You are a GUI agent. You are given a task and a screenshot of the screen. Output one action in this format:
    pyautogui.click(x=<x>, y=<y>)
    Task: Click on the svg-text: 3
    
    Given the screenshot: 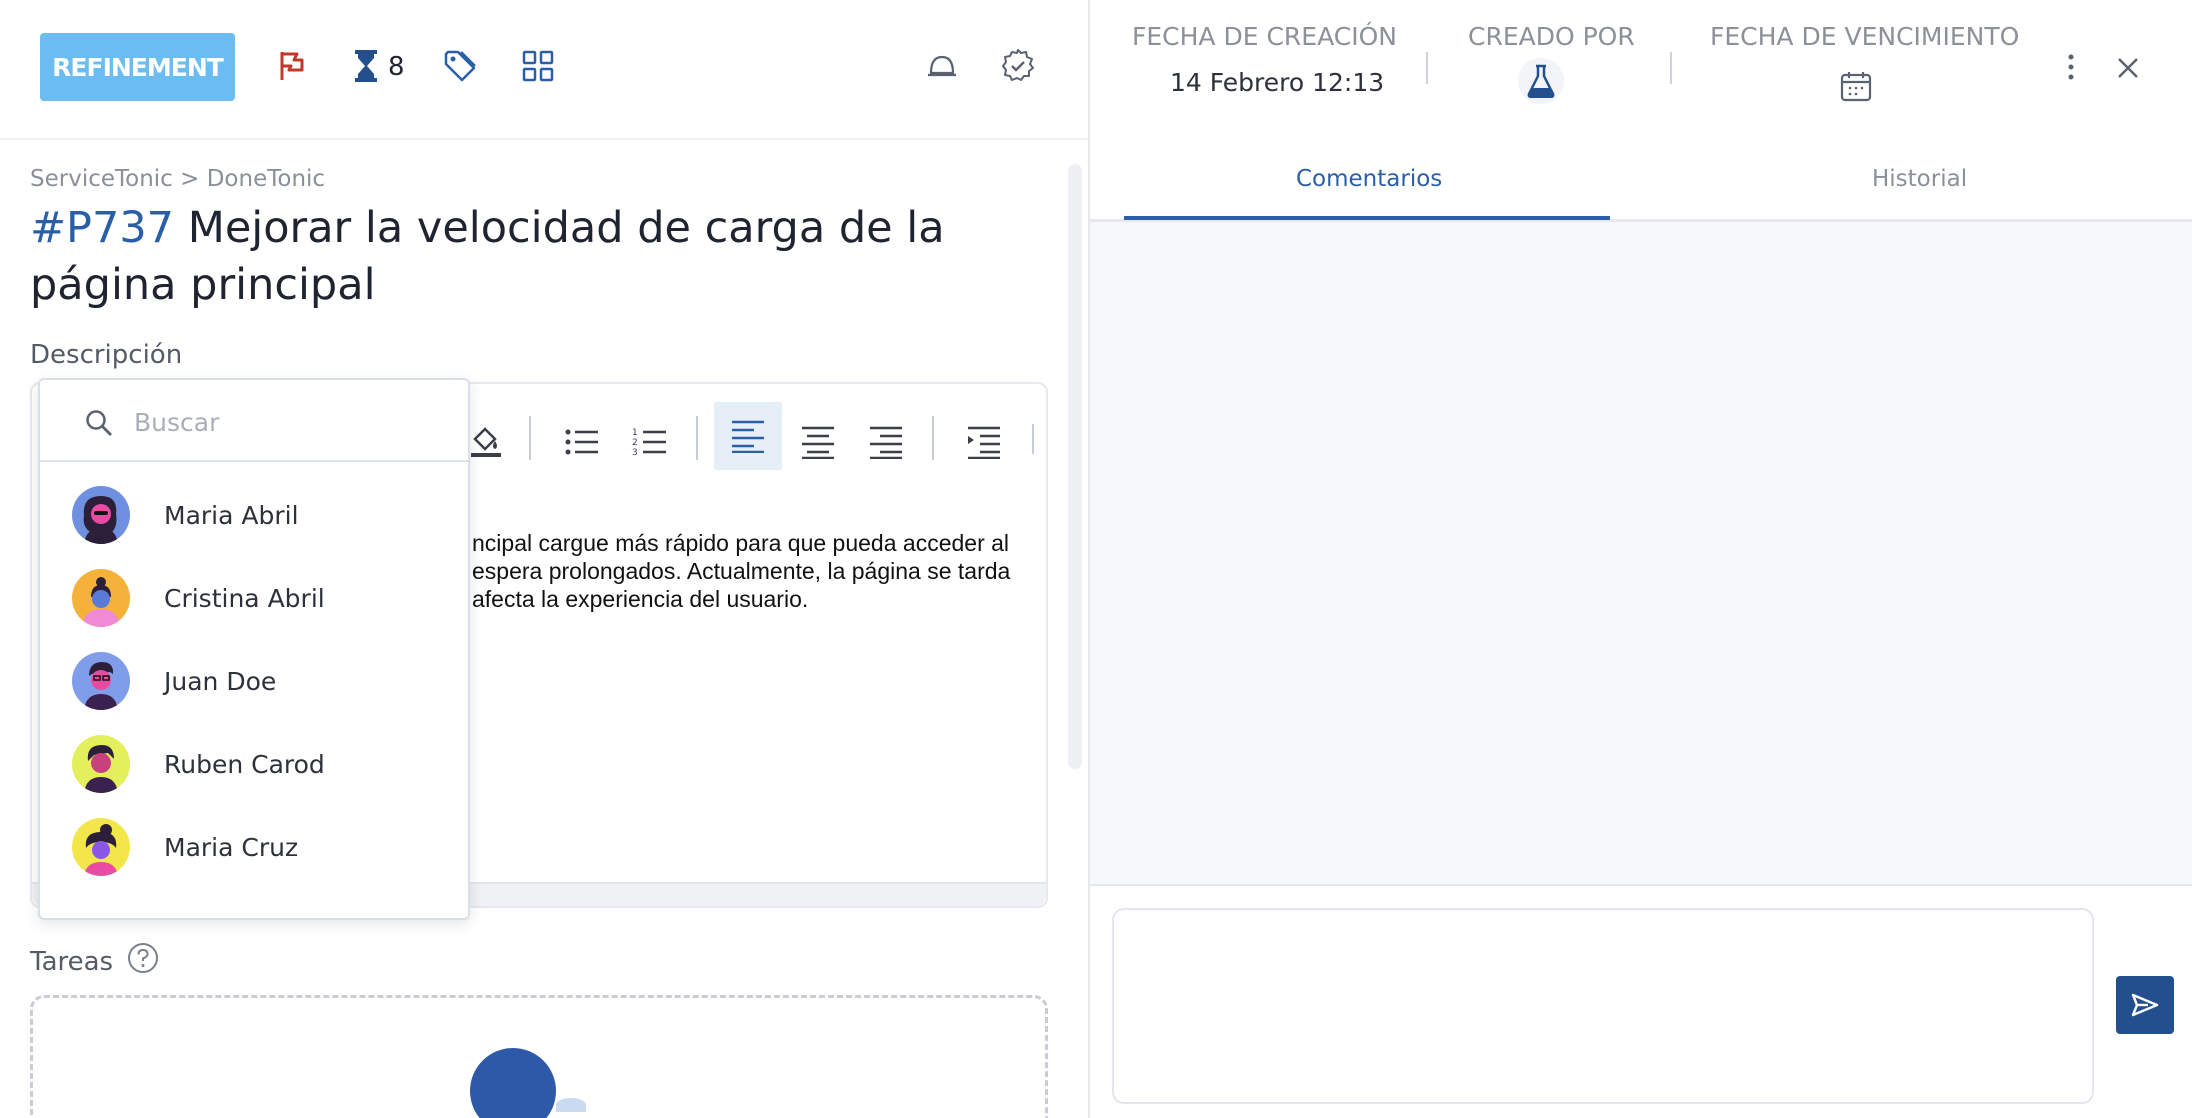 What is the action you would take?
    pyautogui.click(x=635, y=453)
    